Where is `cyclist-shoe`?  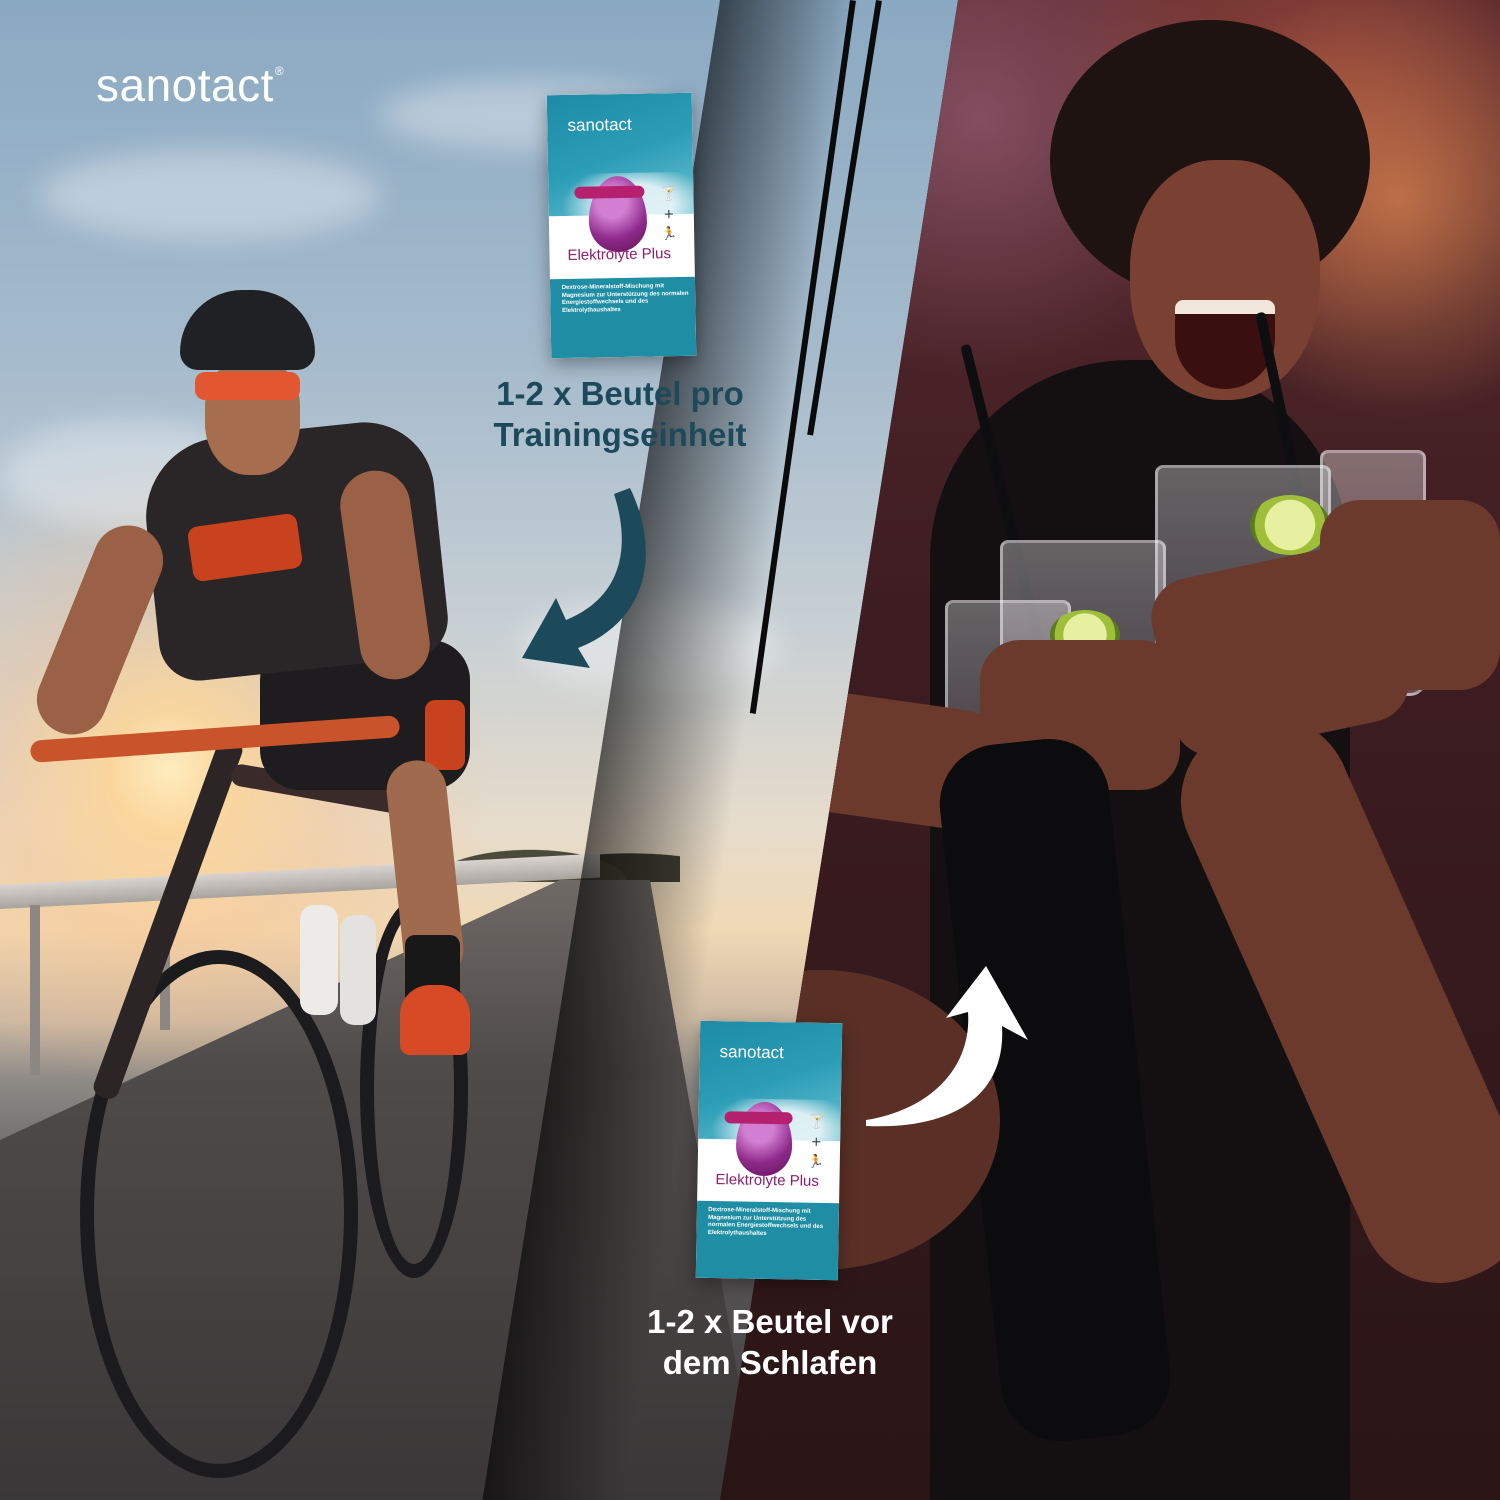
cyclist-shoe is located at coordinates (435, 1020).